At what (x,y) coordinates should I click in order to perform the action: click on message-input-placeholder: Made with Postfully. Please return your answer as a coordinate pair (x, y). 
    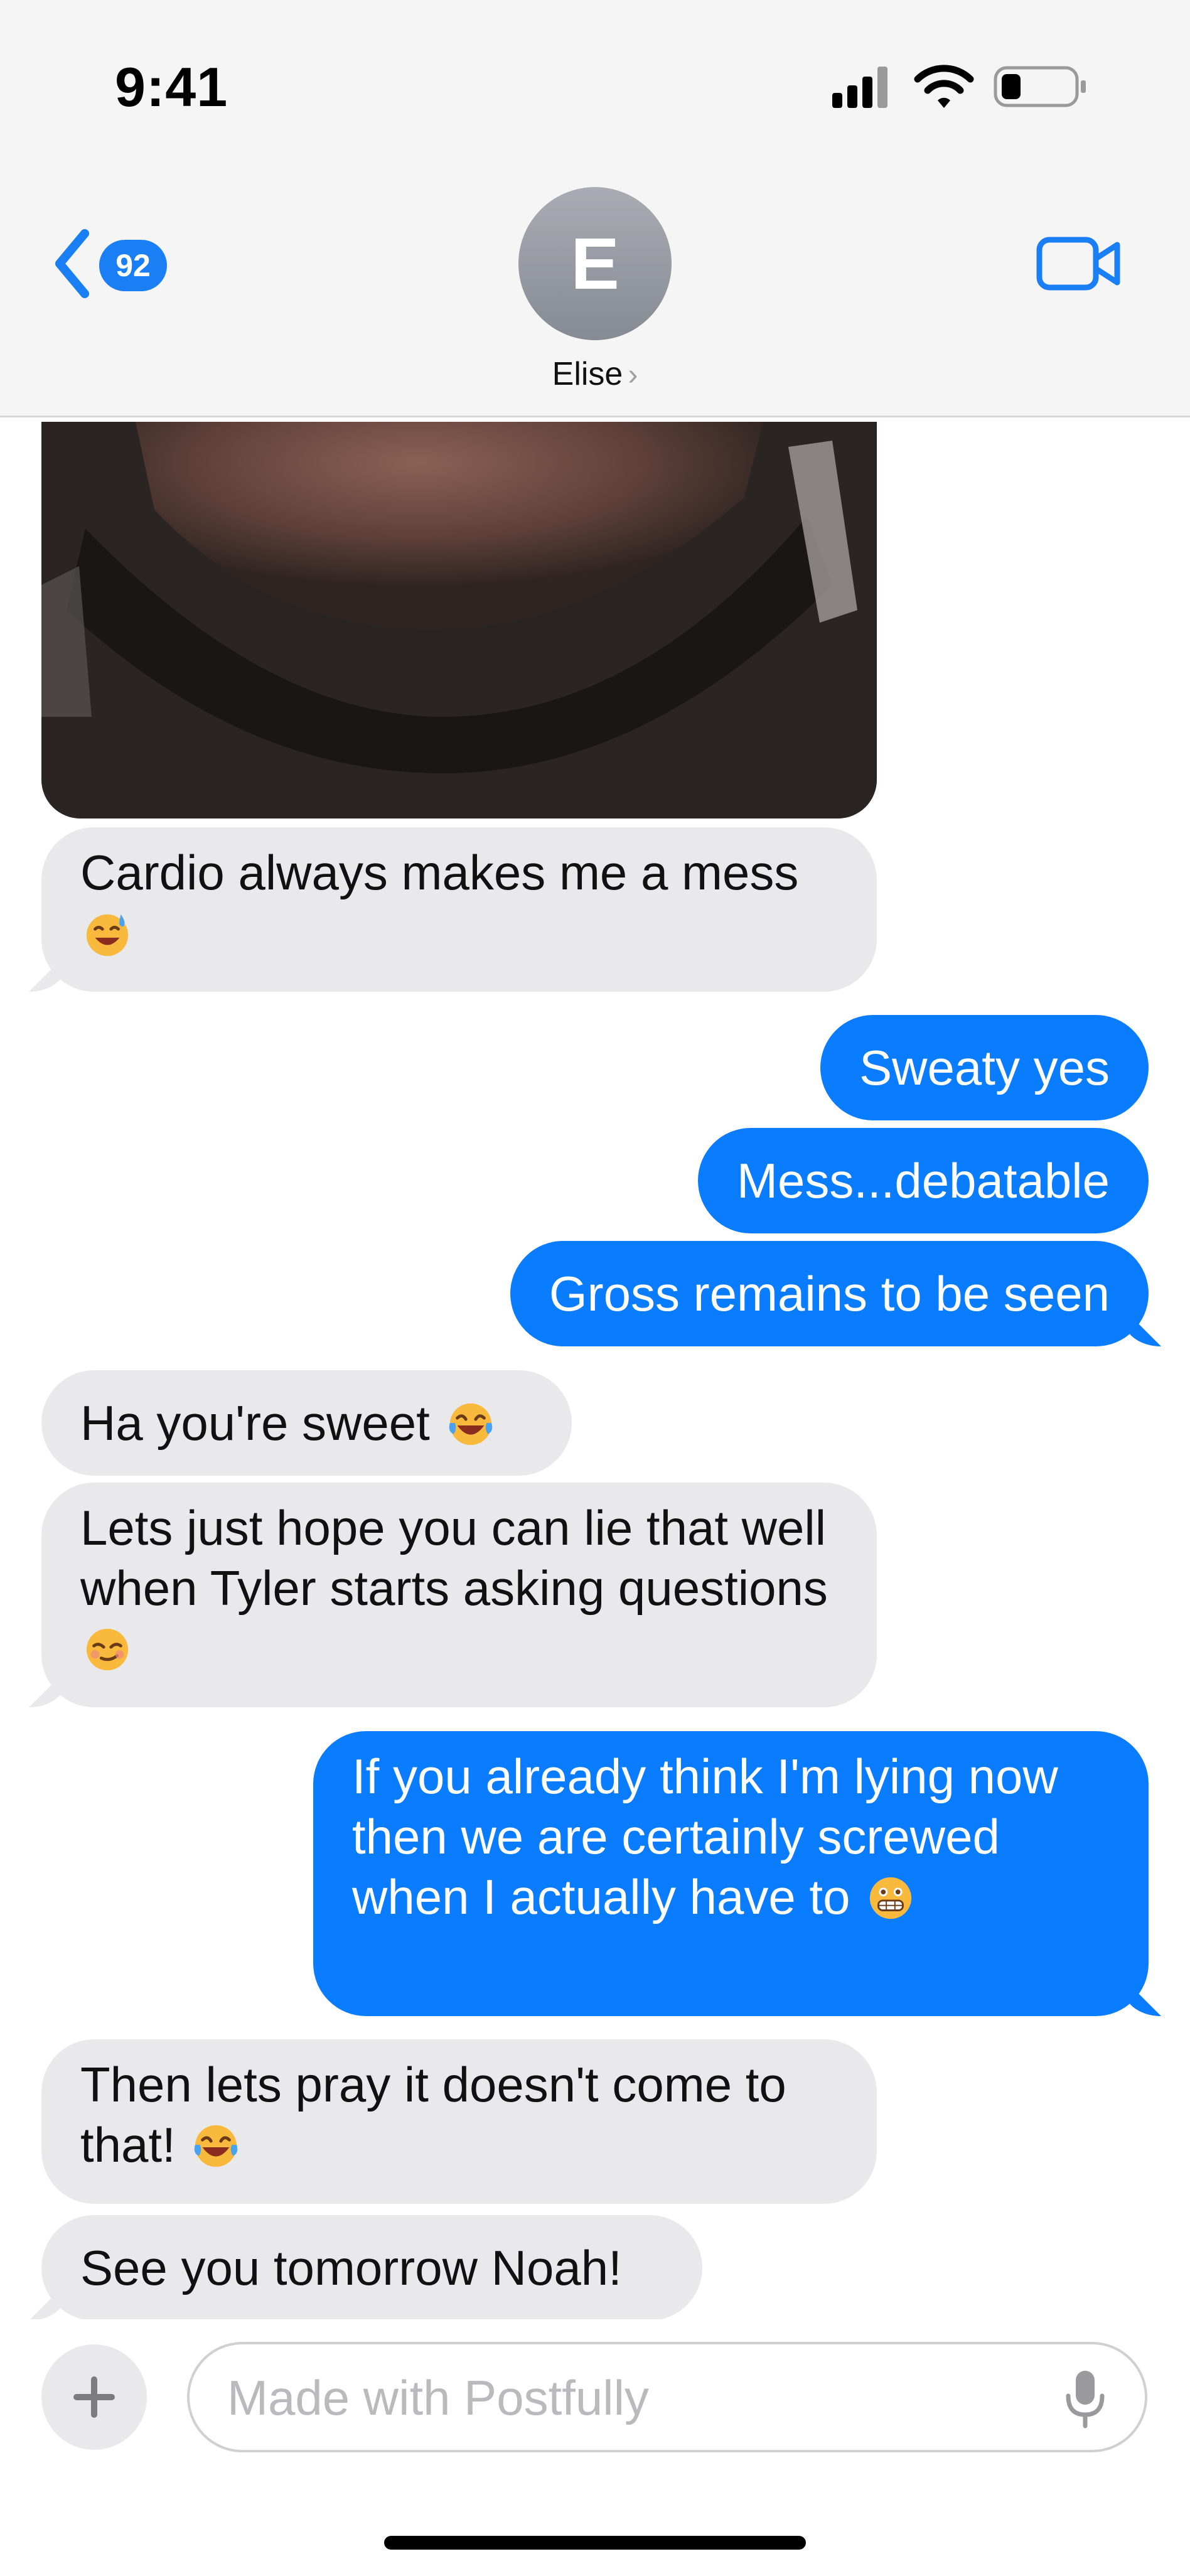
    Looking at the image, I should click on (438, 2397).